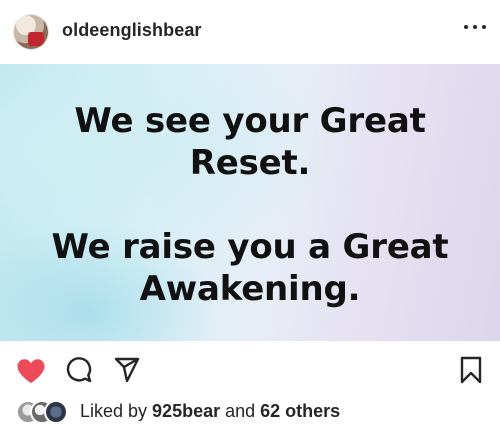 This screenshot has width=500, height=432. I want to click on likes-summary: Liked by 925bear and 62 others, so click(210, 411).